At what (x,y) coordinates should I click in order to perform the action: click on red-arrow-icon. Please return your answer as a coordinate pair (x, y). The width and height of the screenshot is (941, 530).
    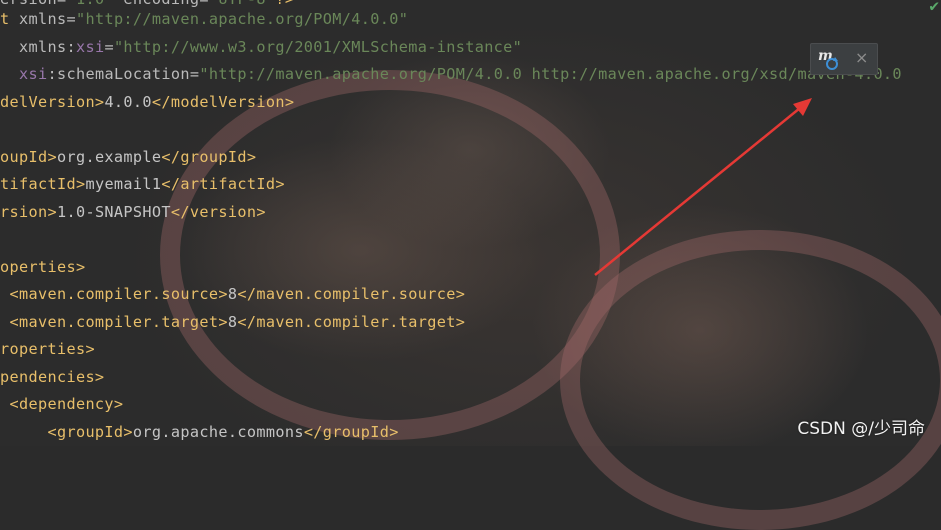
    Looking at the image, I should click on (703, 187).